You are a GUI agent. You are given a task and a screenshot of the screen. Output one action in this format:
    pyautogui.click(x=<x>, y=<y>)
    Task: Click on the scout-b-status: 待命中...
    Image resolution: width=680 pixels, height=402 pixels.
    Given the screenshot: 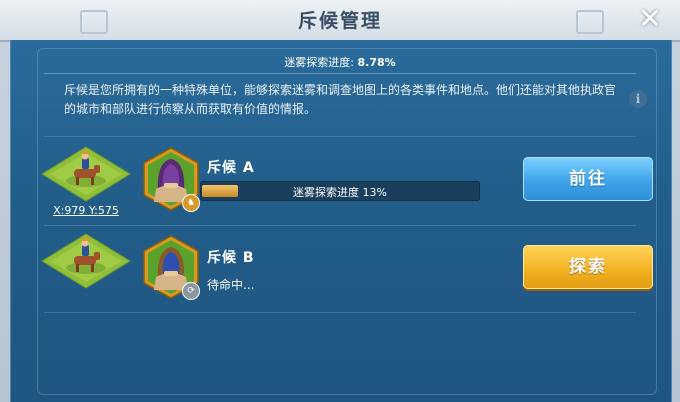 What is the action you would take?
    pyautogui.click(x=231, y=285)
    